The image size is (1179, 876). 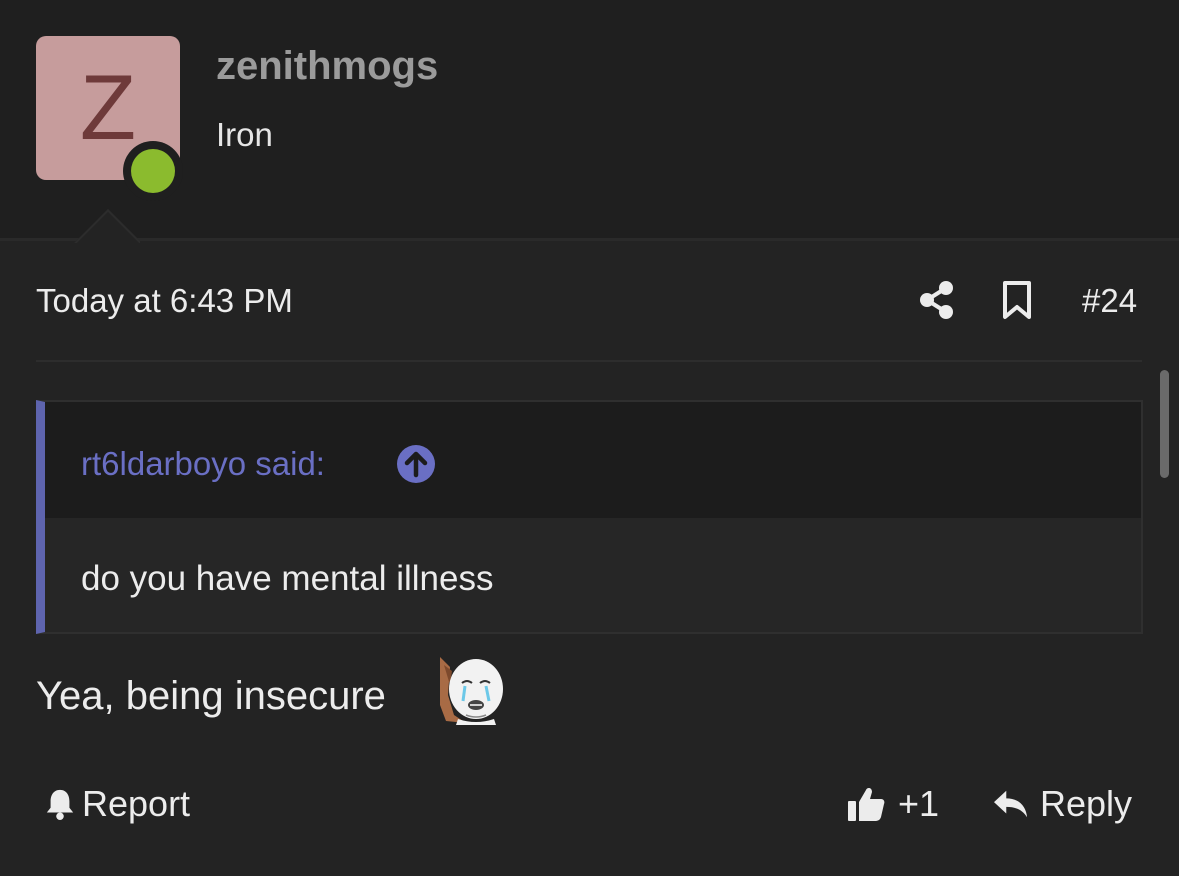 I want to click on quote-header: rt6ldarboyo said:, so click(x=593, y=460).